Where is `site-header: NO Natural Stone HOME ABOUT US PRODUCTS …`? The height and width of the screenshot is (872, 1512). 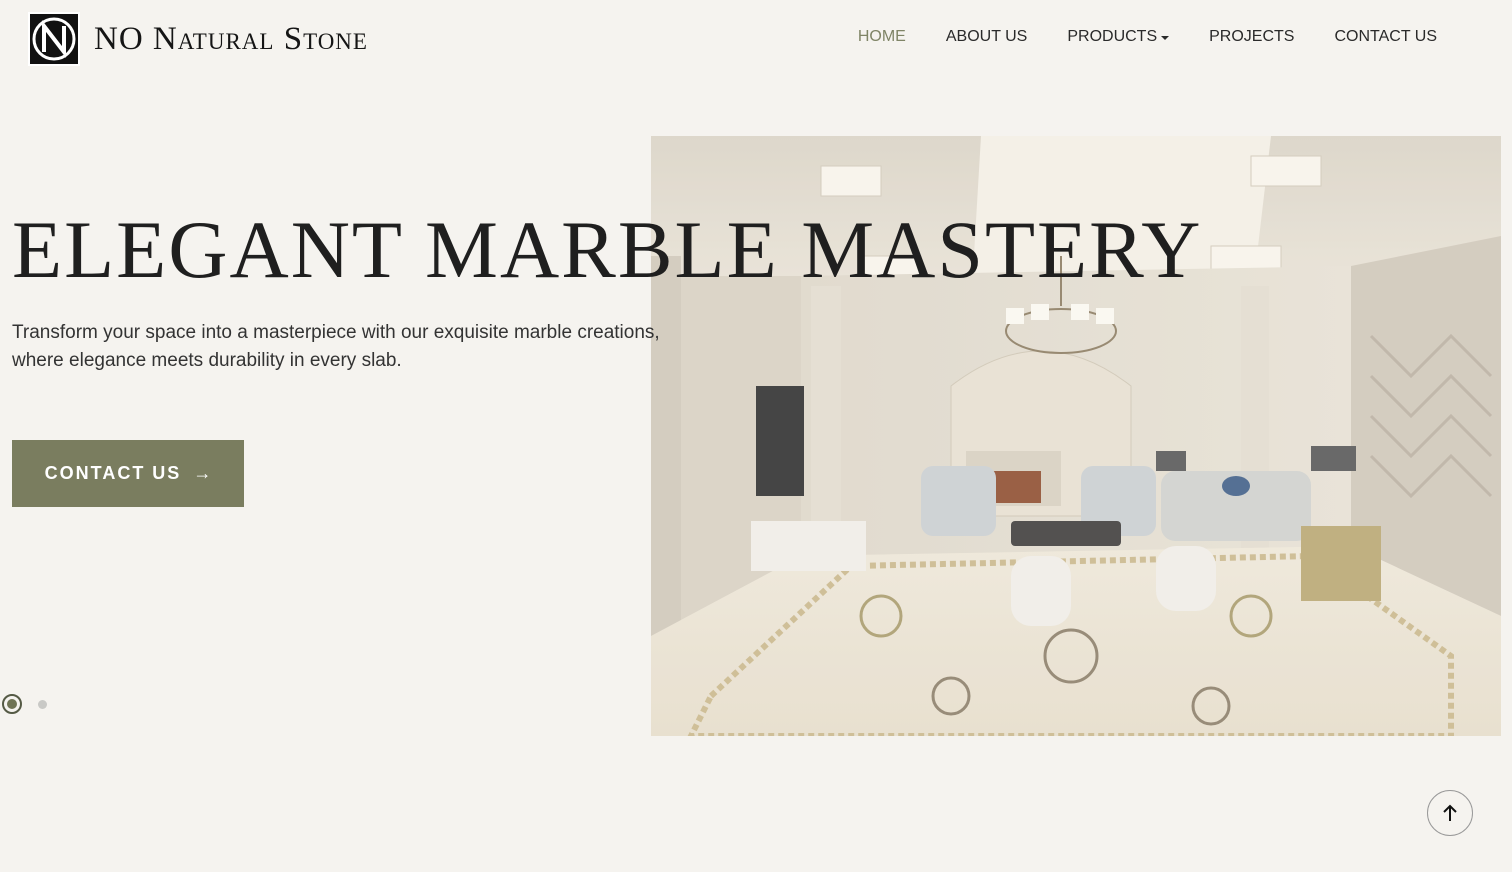
site-header: NO Natural Stone HOME ABOUT US PRODUCTS … is located at coordinates (756, 40).